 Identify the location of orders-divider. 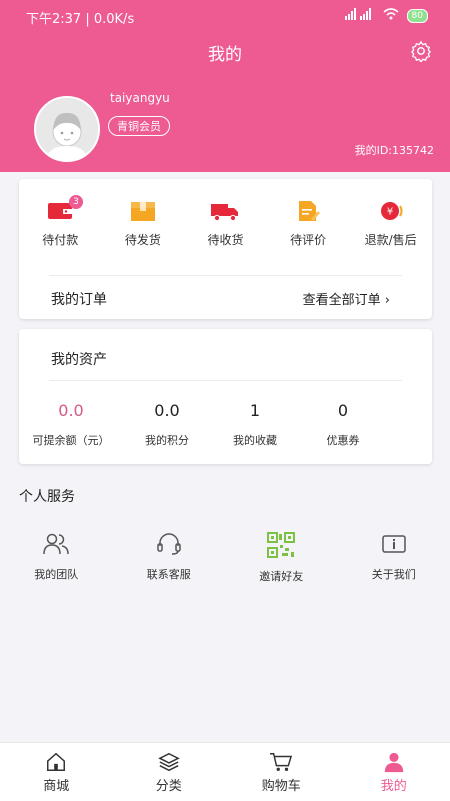
(225, 275).